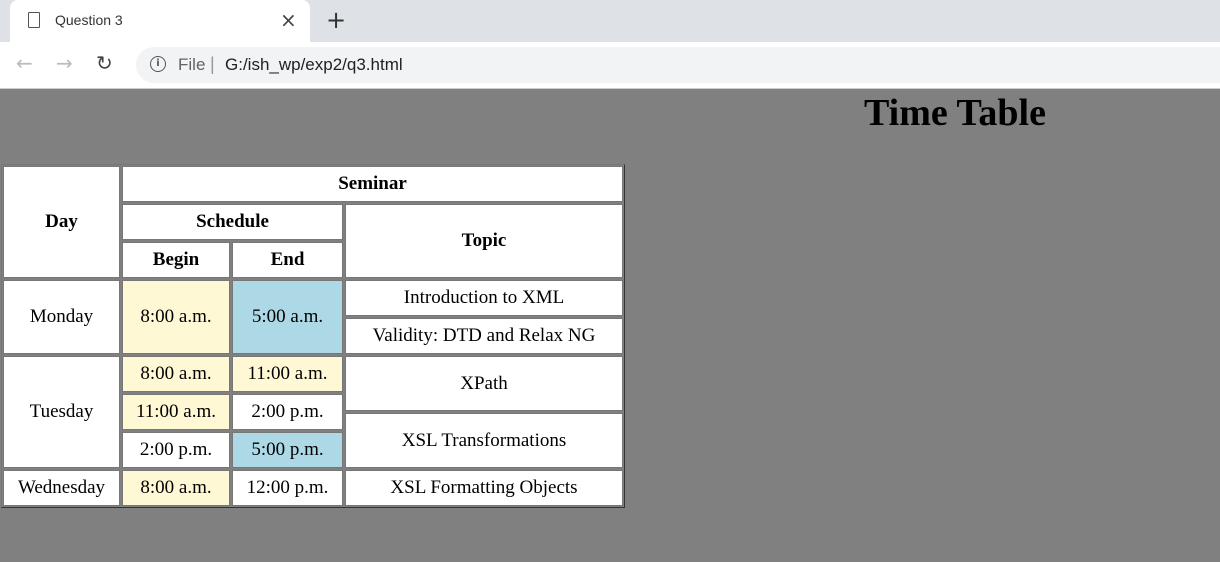  Describe the element at coordinates (484, 383) in the screenshot. I see `topic-cell: XPath` at that location.